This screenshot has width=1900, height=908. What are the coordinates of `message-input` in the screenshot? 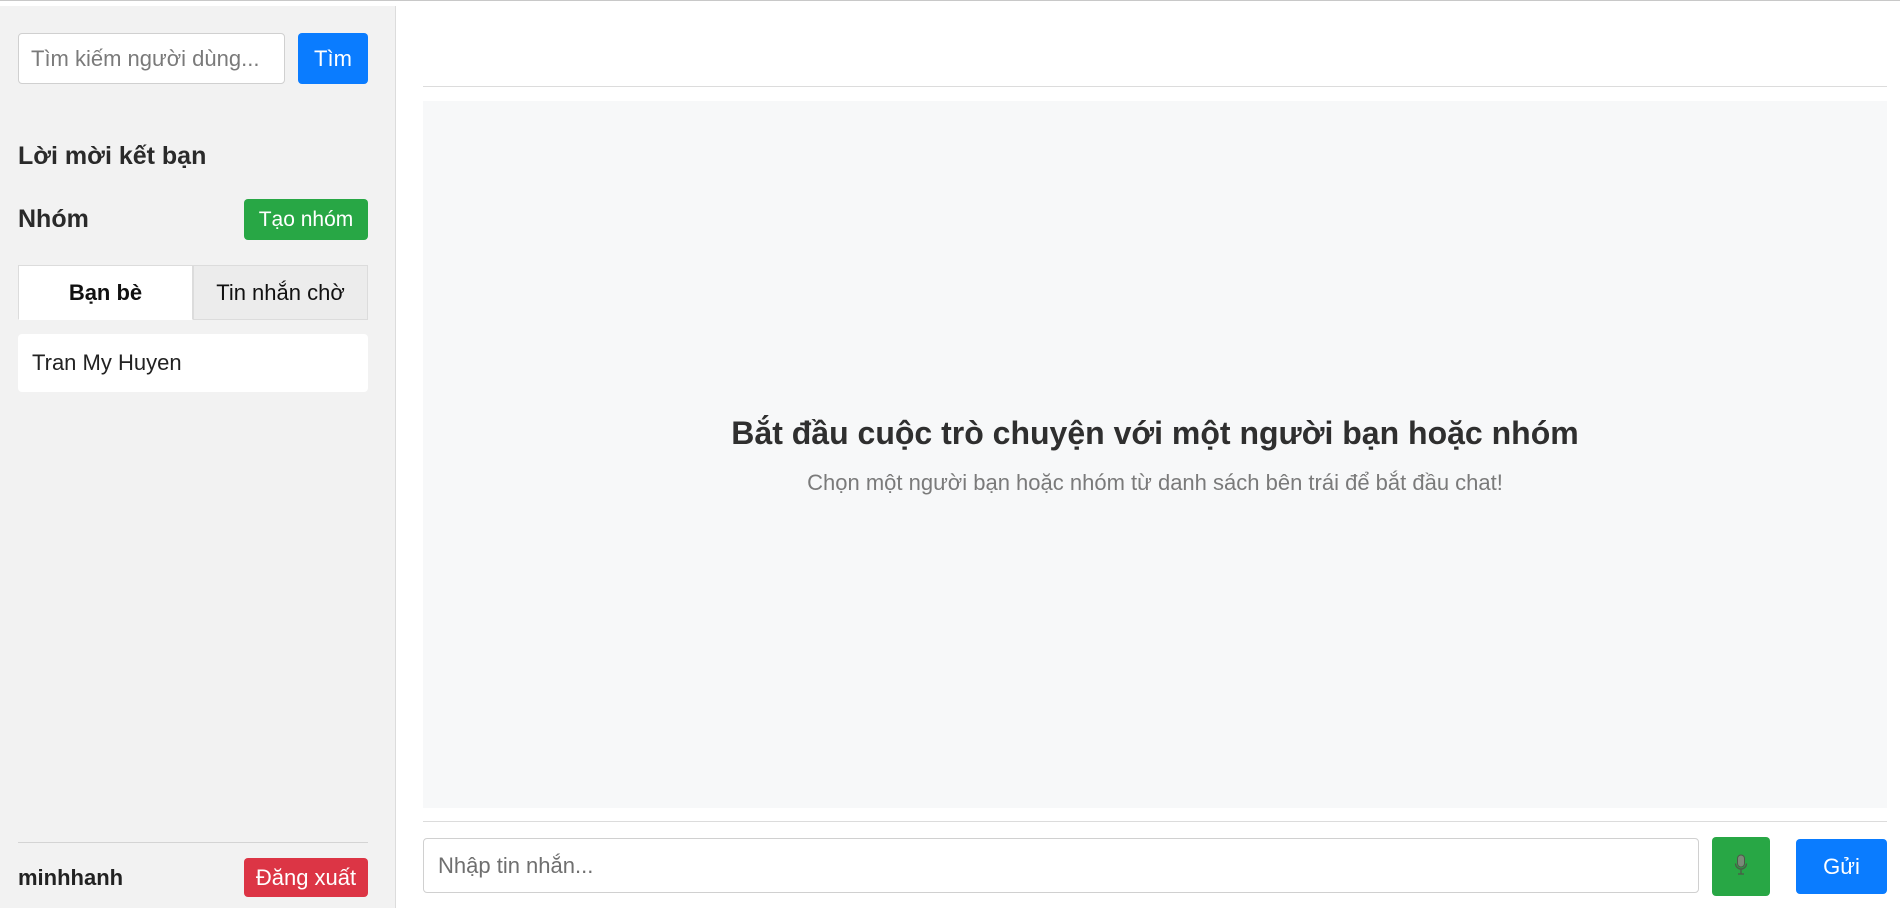 It's located at (1061, 865).